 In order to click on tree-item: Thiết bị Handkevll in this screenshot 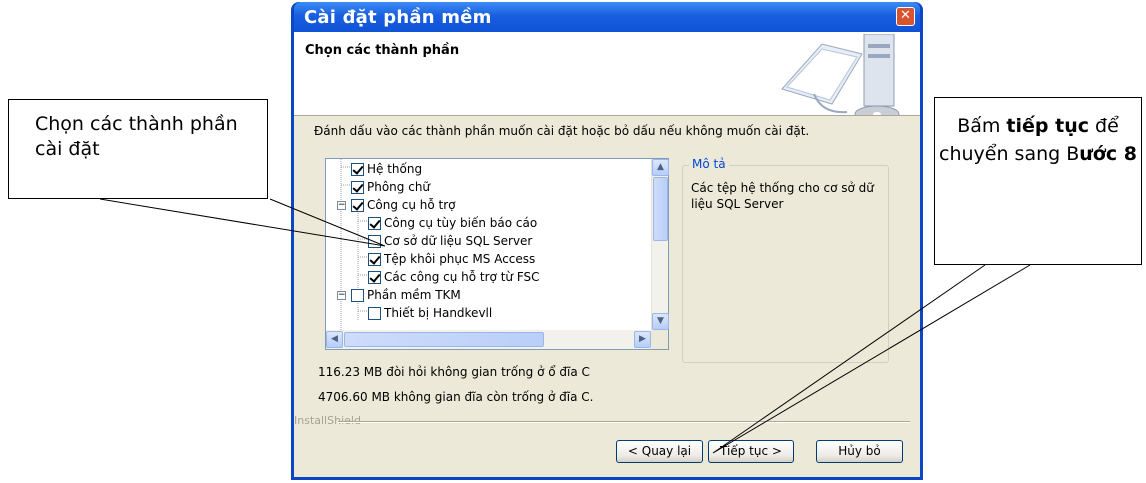, I will do `click(430, 313)`.